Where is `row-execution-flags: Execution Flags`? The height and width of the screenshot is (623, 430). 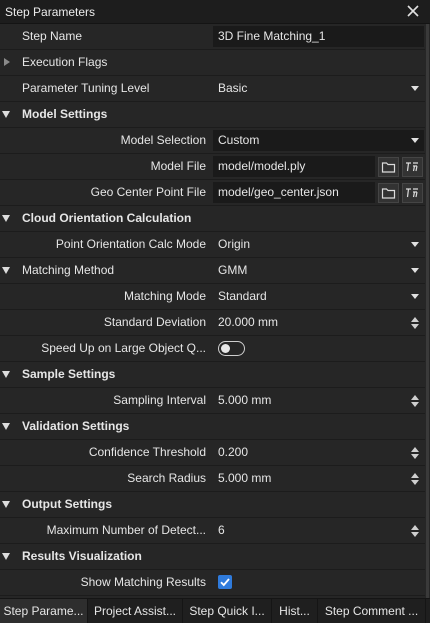
row-execution-flags: Execution Flags is located at coordinates (212, 63).